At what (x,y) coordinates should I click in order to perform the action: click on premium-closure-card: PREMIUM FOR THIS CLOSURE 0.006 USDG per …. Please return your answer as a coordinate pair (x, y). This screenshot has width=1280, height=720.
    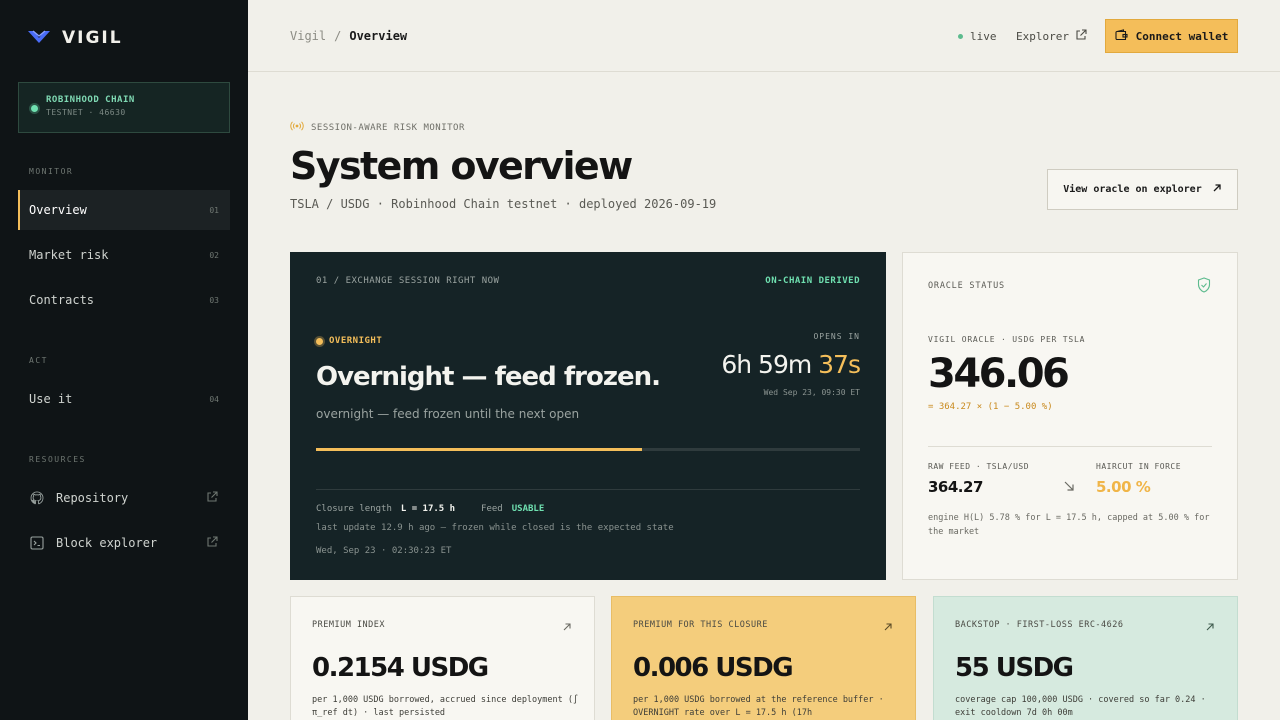
    Looking at the image, I should click on (763, 658).